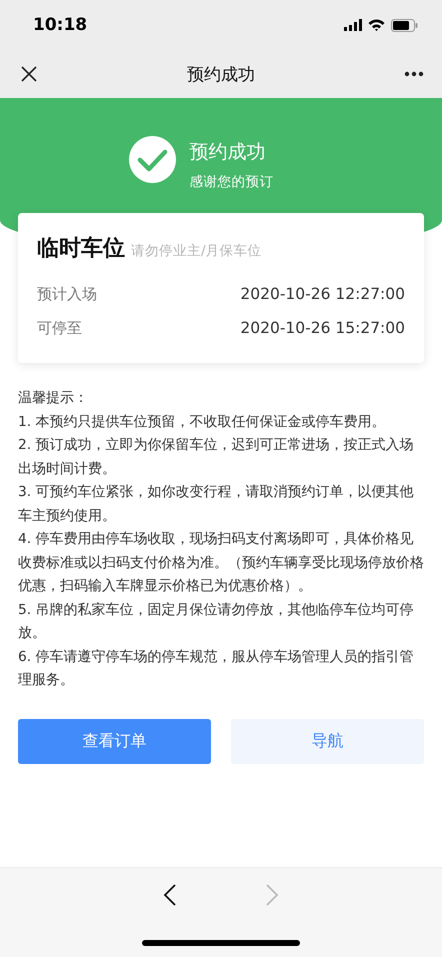 The height and width of the screenshot is (957, 442). What do you see at coordinates (232, 182) in the screenshot?
I see `success-subtitle: 感谢您的预订` at bounding box center [232, 182].